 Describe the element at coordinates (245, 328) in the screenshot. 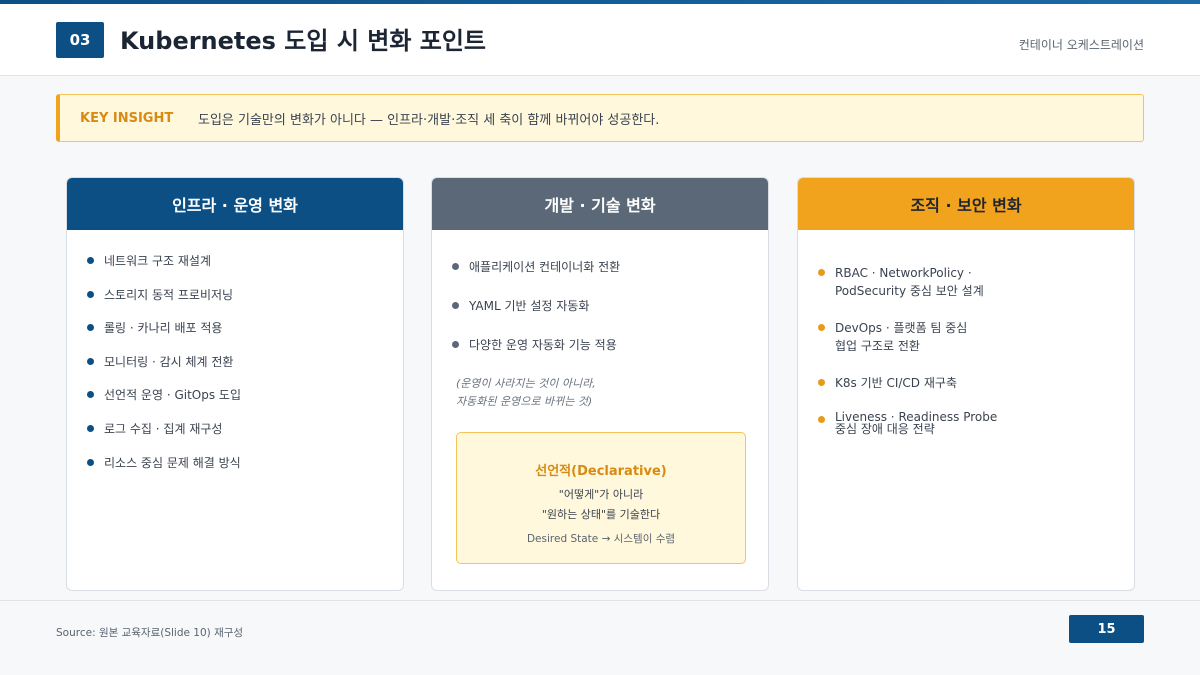

I see `list-item: 롤링 · 카나리 배포 적용` at that location.